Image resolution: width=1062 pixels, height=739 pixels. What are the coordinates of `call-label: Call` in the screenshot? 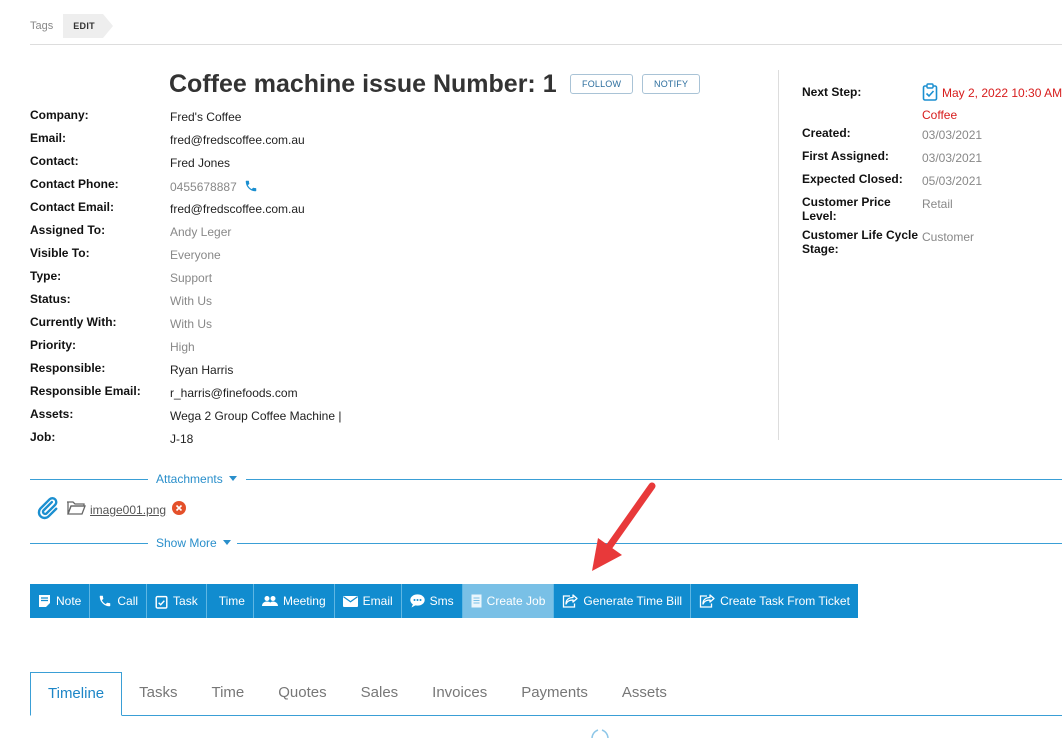 It's located at (128, 601).